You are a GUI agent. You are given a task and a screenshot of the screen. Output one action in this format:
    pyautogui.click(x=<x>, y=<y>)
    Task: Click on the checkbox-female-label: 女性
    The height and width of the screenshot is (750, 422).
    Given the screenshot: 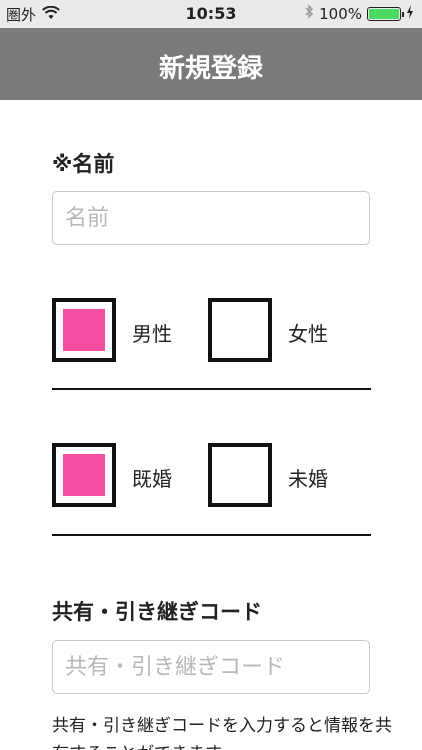 What is the action you would take?
    pyautogui.click(x=308, y=334)
    